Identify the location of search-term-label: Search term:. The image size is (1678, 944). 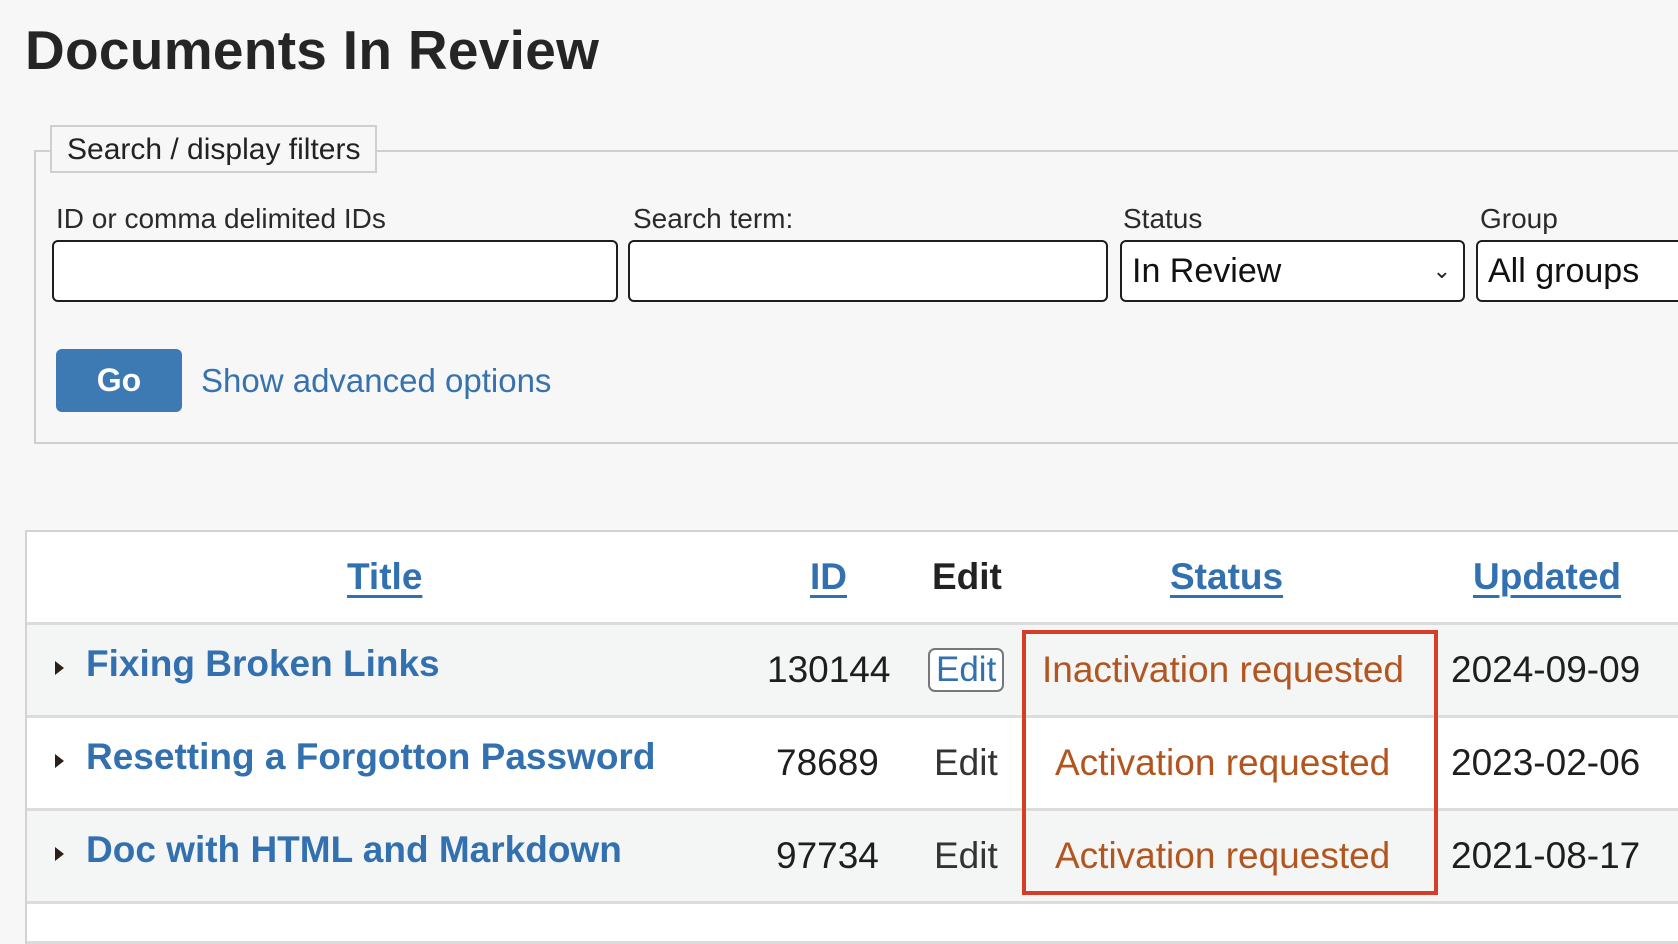
(713, 218).